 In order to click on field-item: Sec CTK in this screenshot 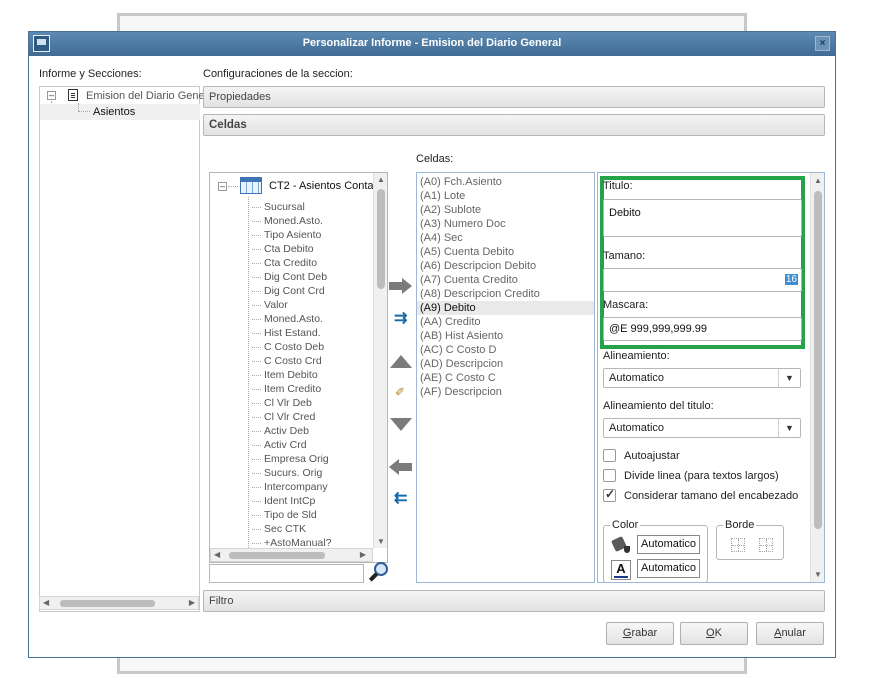, I will do `click(278, 530)`.